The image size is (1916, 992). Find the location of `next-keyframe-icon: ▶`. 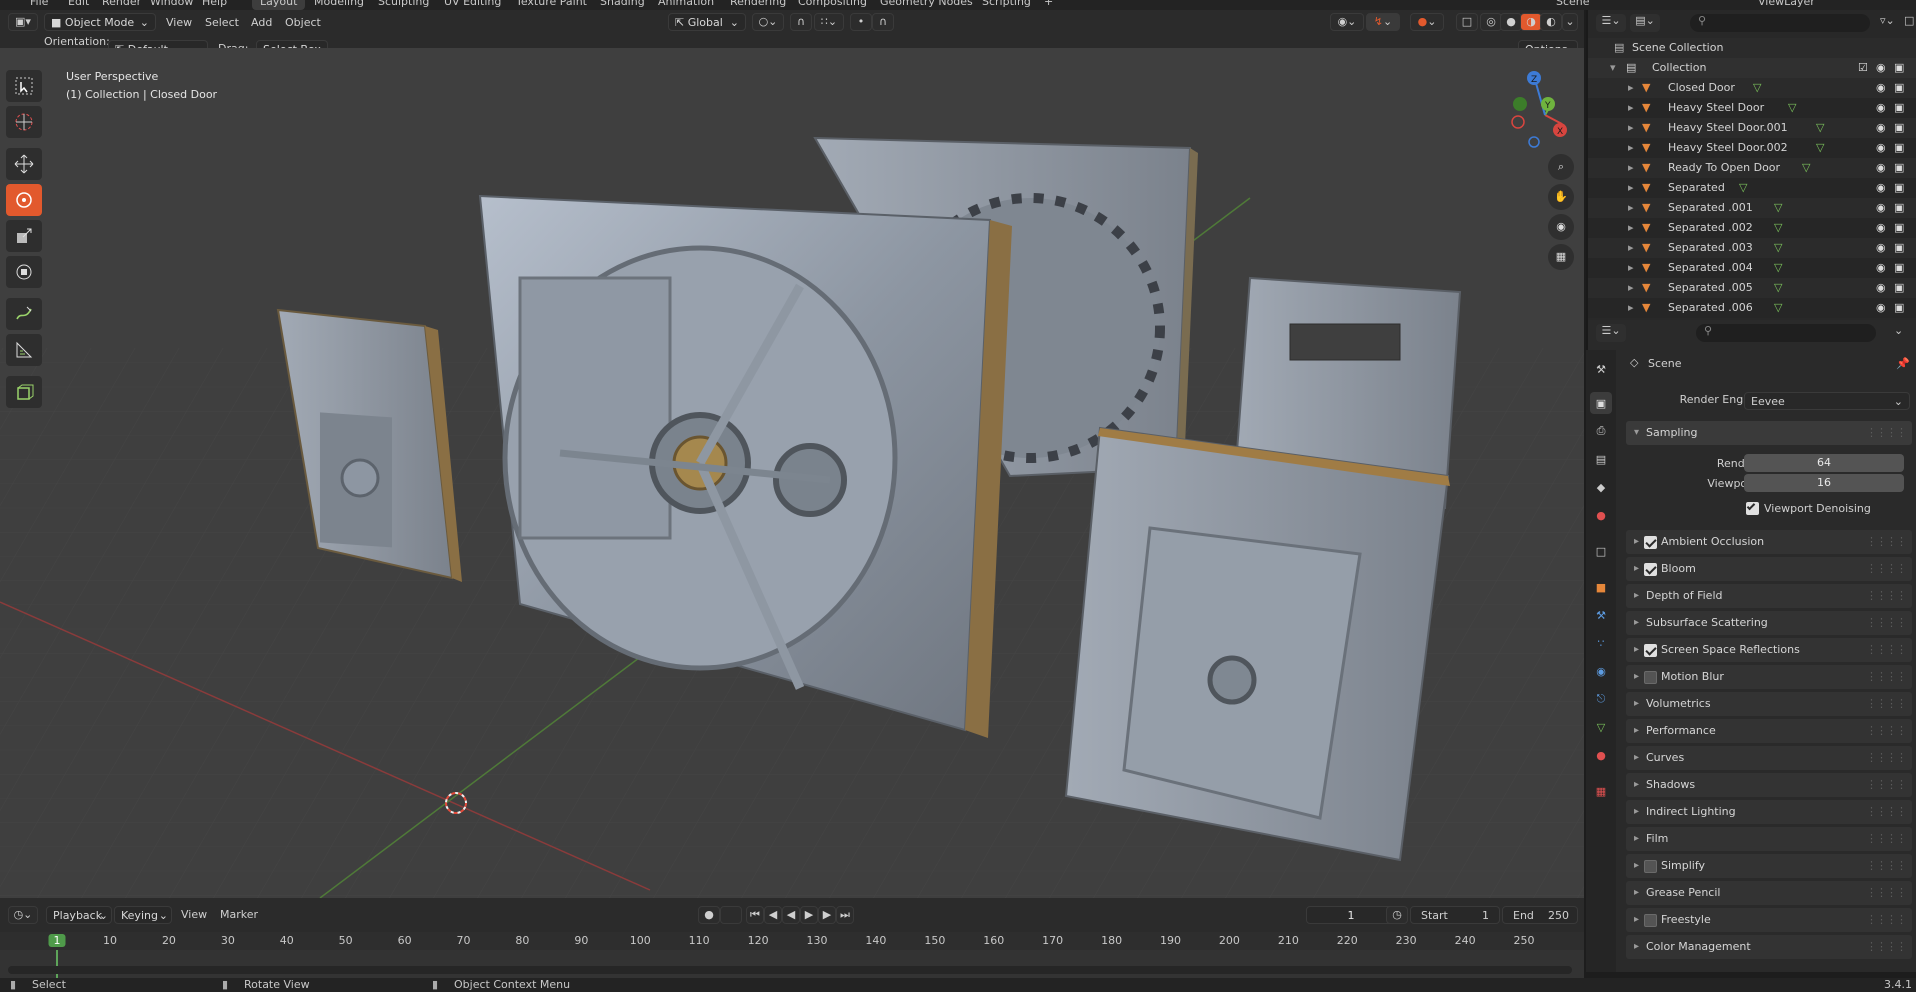

next-keyframe-icon: ▶ is located at coordinates (827, 915).